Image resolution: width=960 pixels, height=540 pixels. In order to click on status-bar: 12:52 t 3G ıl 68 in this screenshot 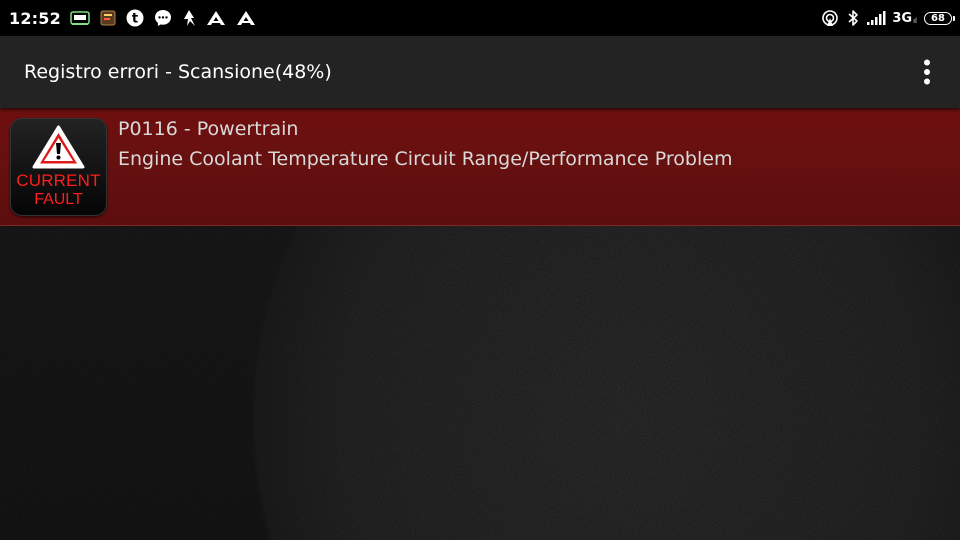, I will do `click(480, 18)`.